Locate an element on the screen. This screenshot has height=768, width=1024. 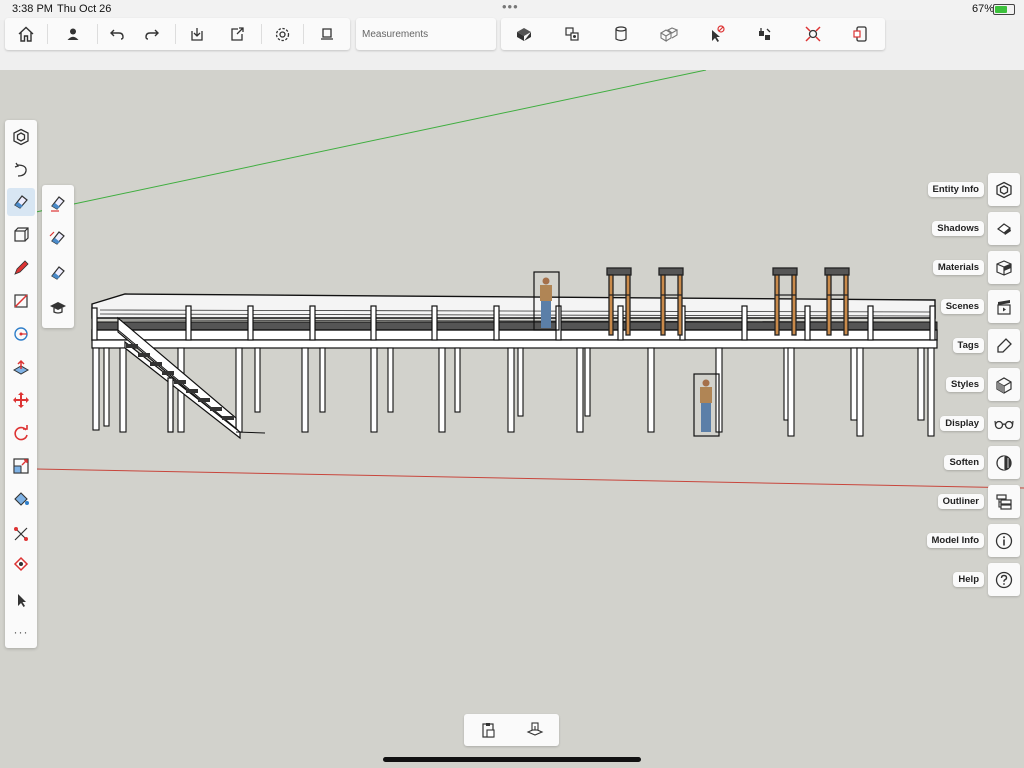
person-figure-lower is located at coordinates (706, 405).